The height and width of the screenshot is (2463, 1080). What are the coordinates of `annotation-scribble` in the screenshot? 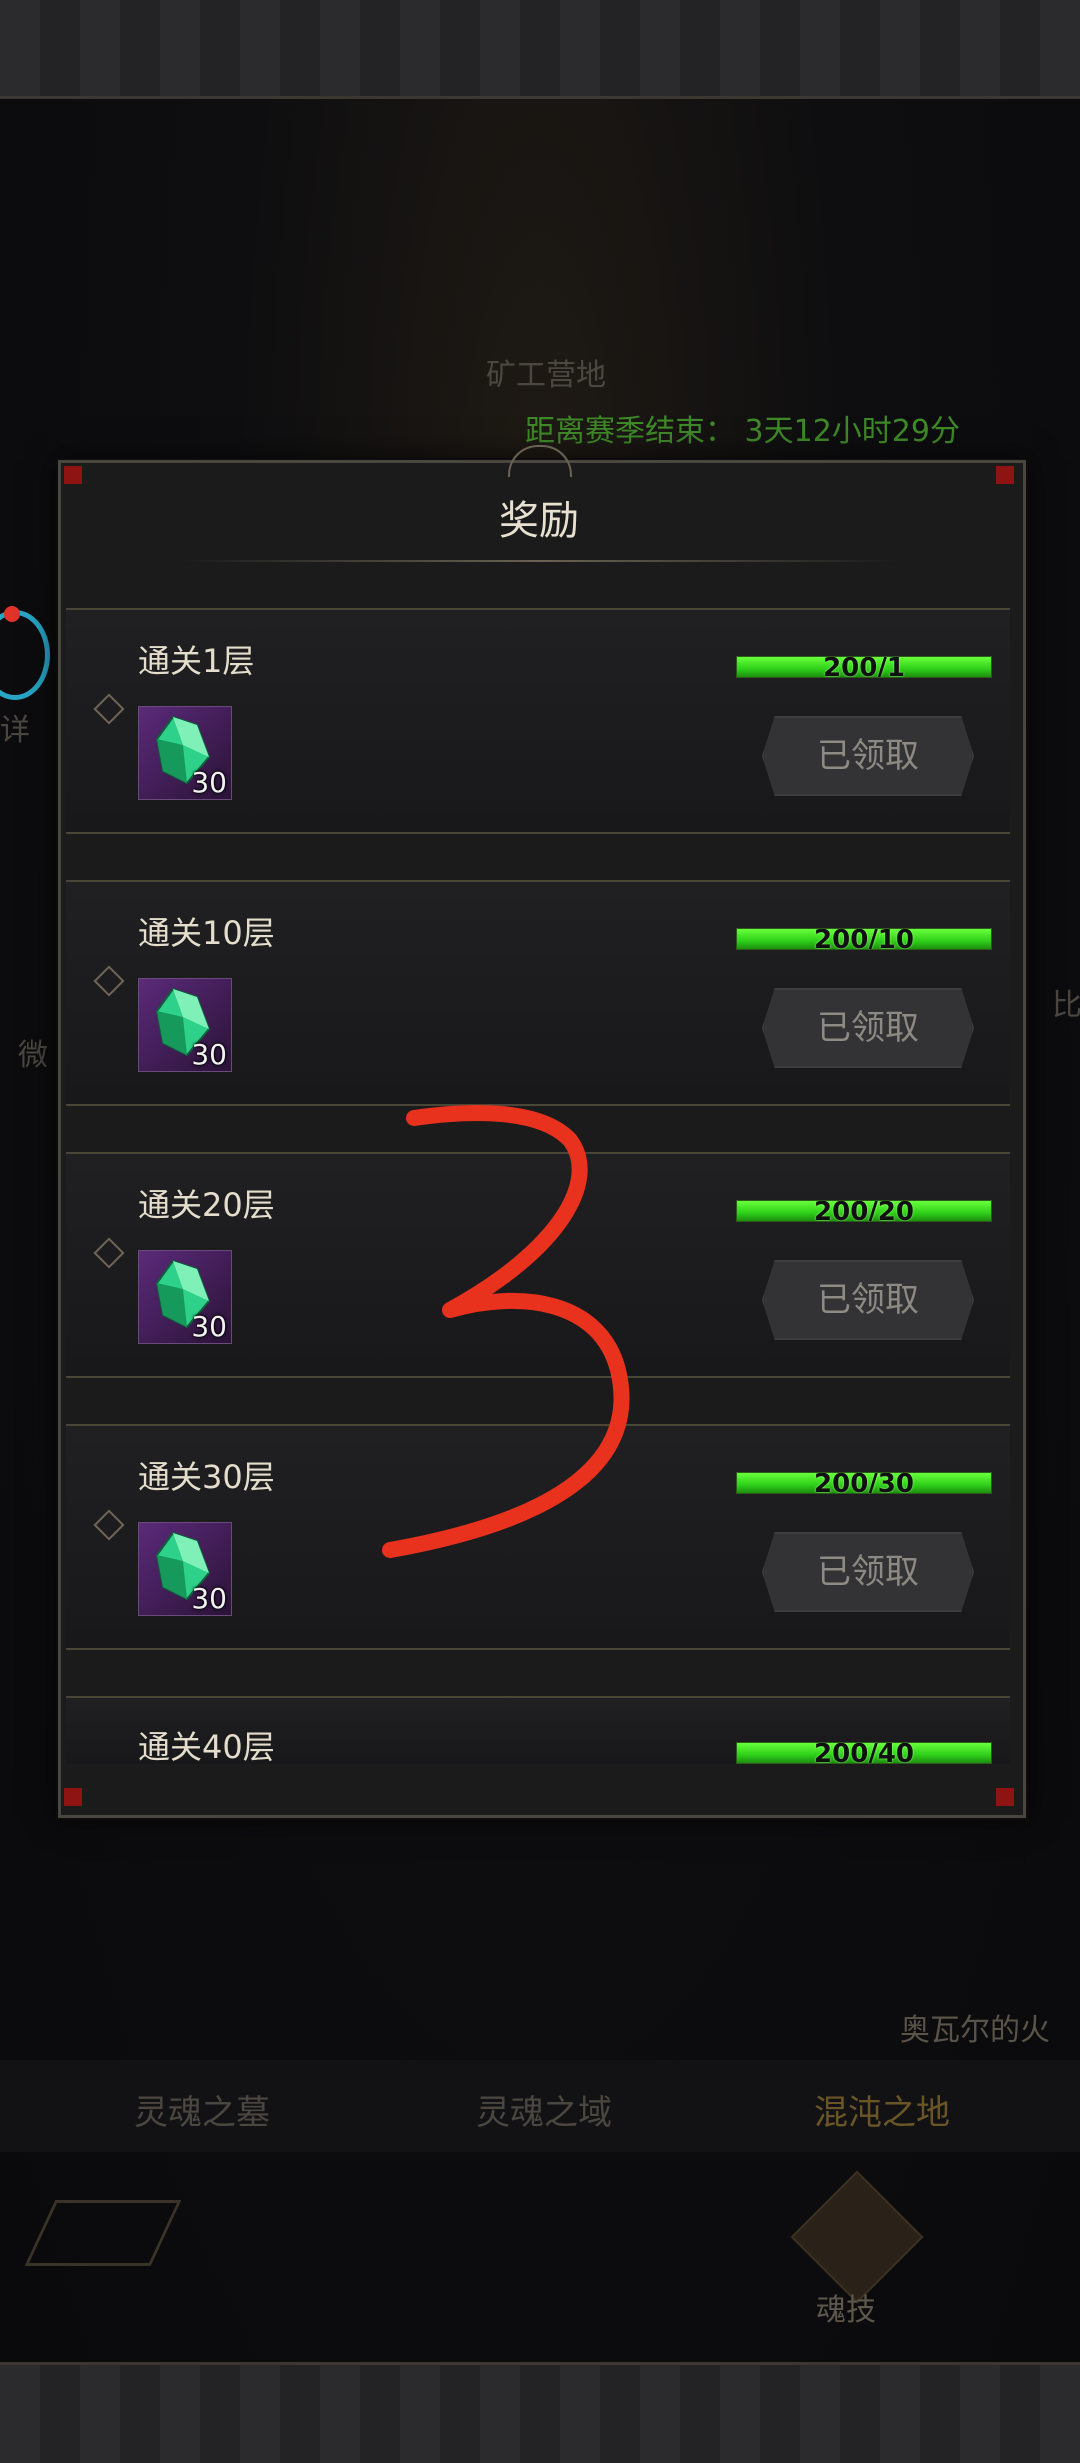 It's located at (506, 1331).